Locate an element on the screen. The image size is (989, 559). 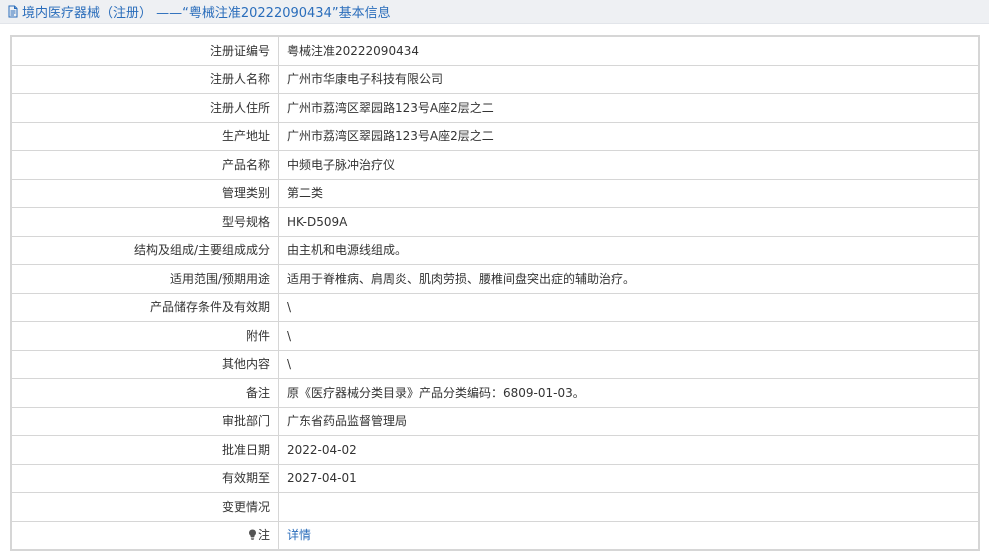
row-label: 备注 is located at coordinates (145, 393).